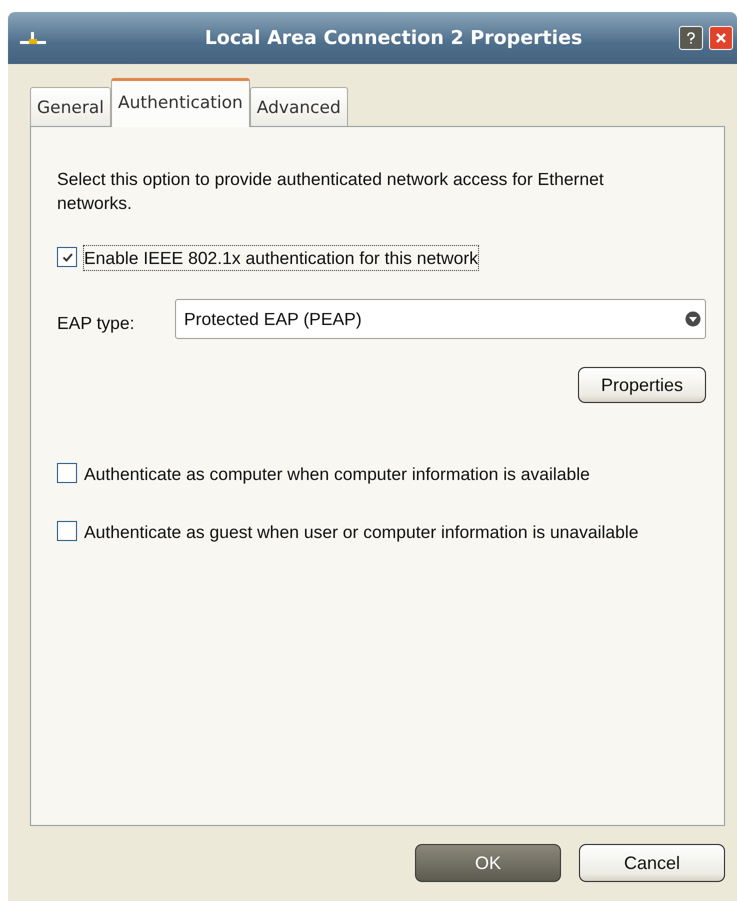 This screenshot has height=901, width=737. I want to click on check-mark-icon, so click(67, 257).